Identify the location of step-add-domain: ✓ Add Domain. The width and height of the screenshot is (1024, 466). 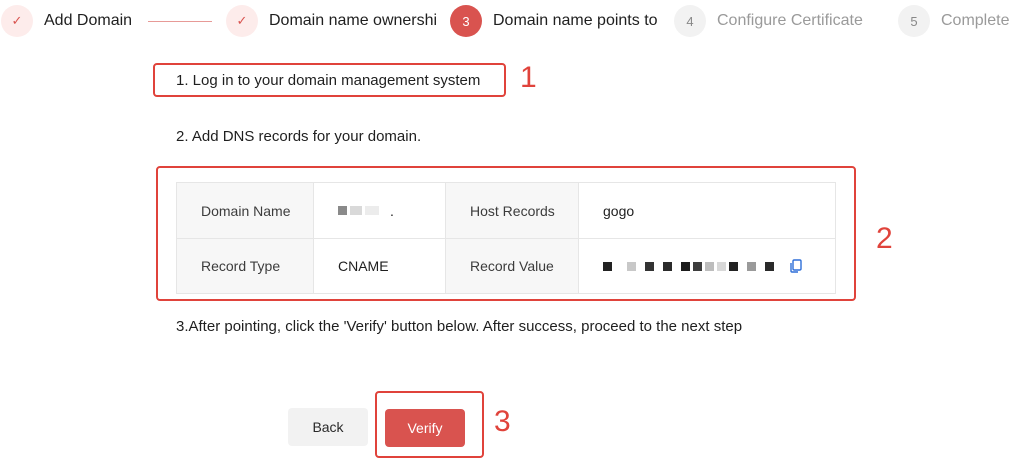
(66, 21).